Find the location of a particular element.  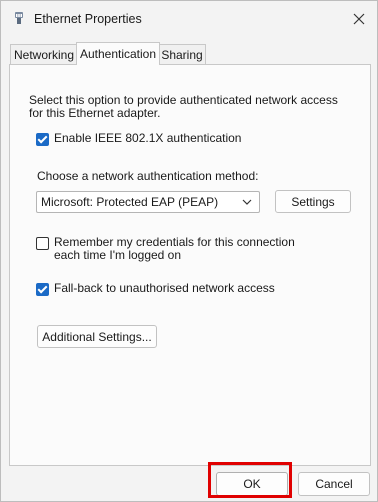

settings-button: Settings is located at coordinates (313, 201).